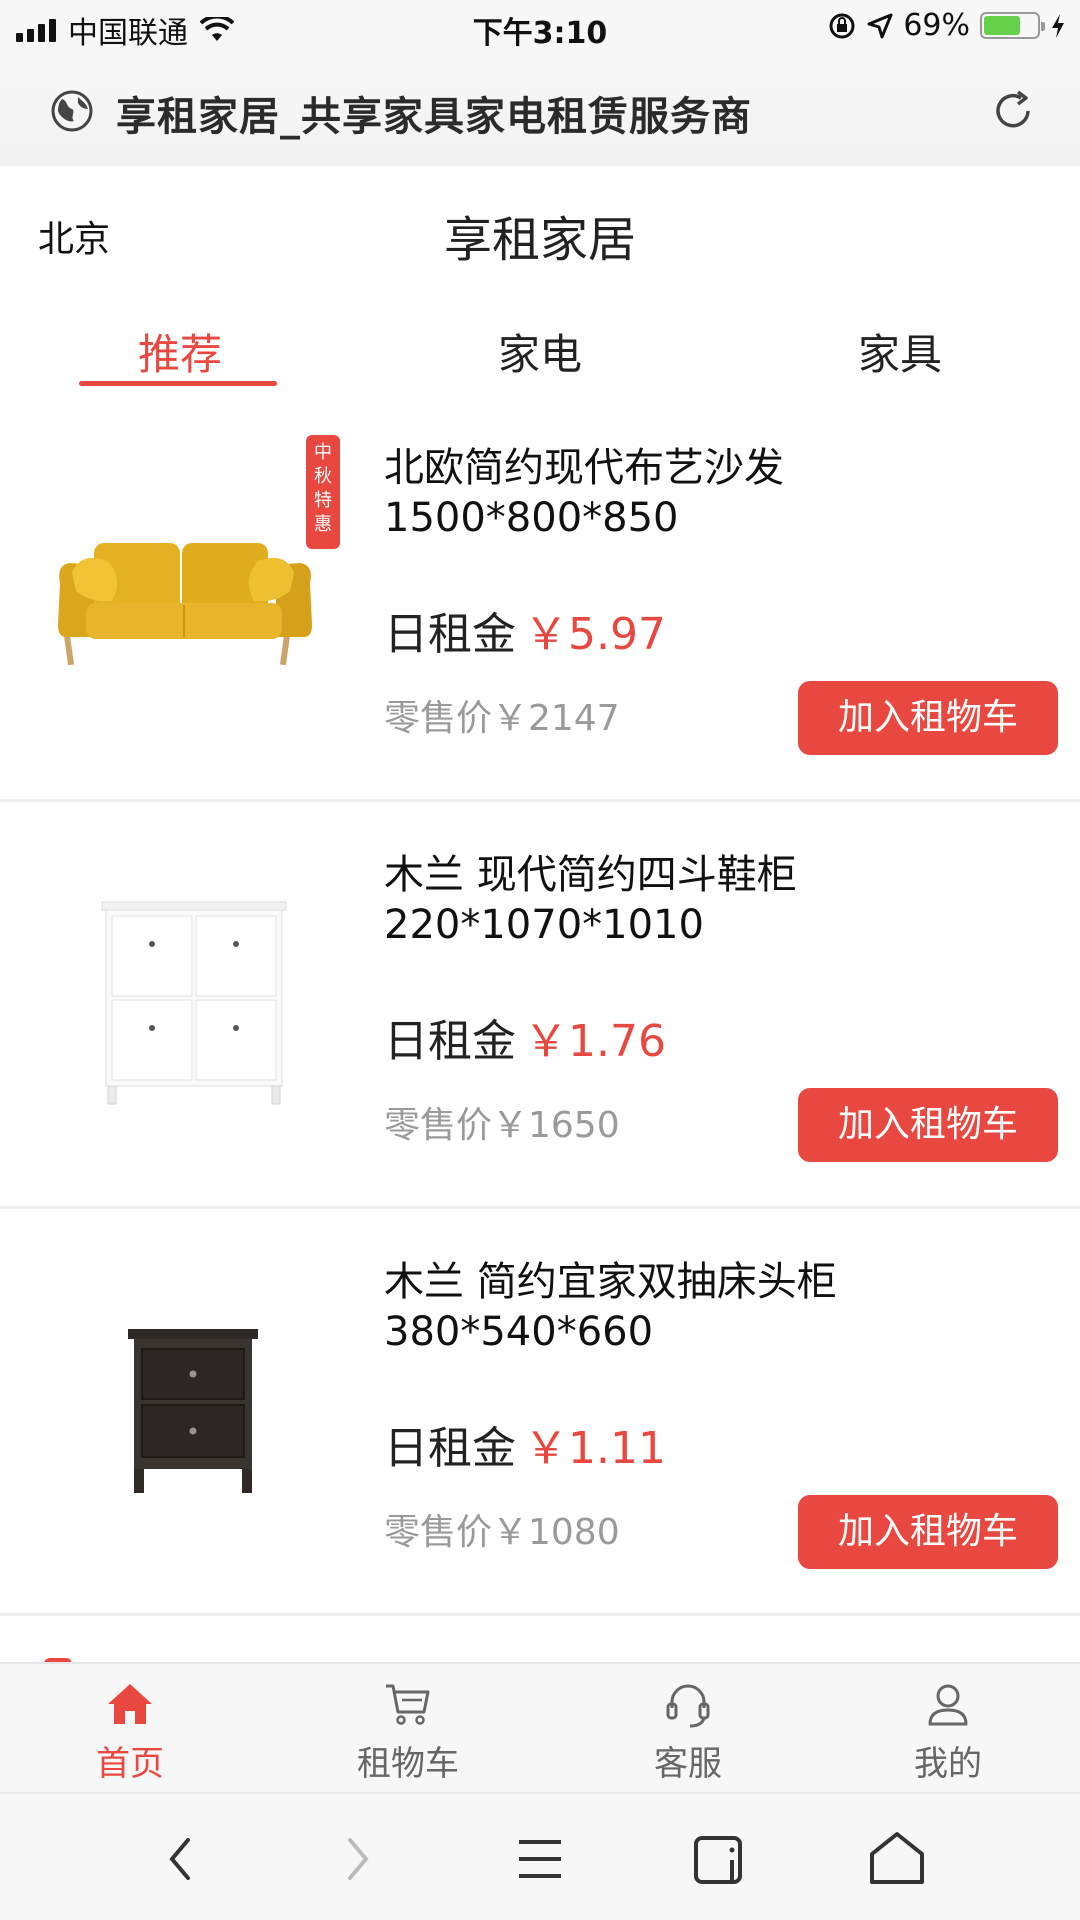  I want to click on browser-url-bar: 享租家居_共享家具家电租赁服务商, so click(540, 110).